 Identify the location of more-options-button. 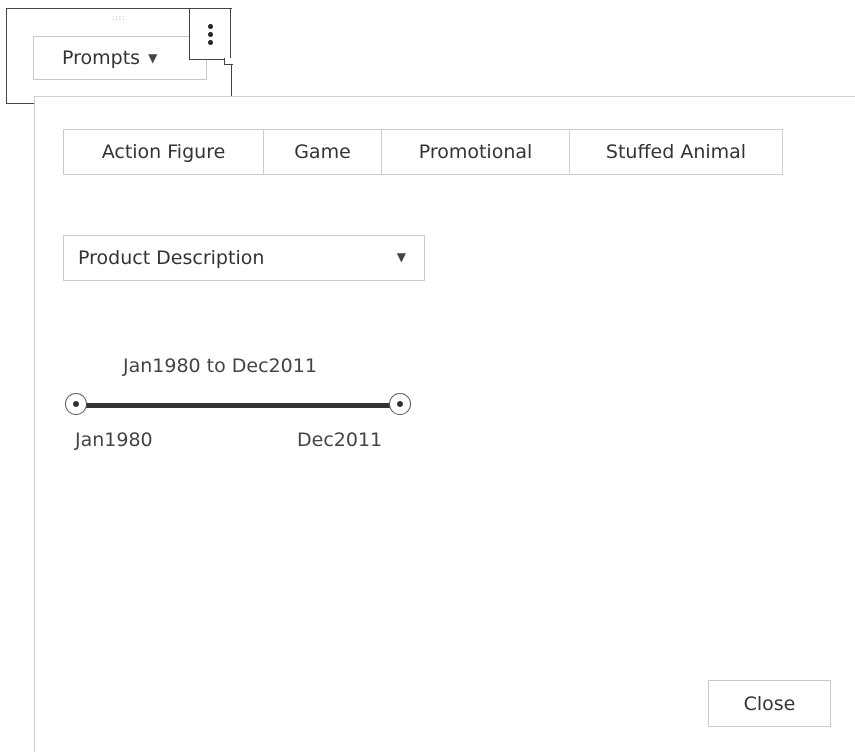
(210, 34).